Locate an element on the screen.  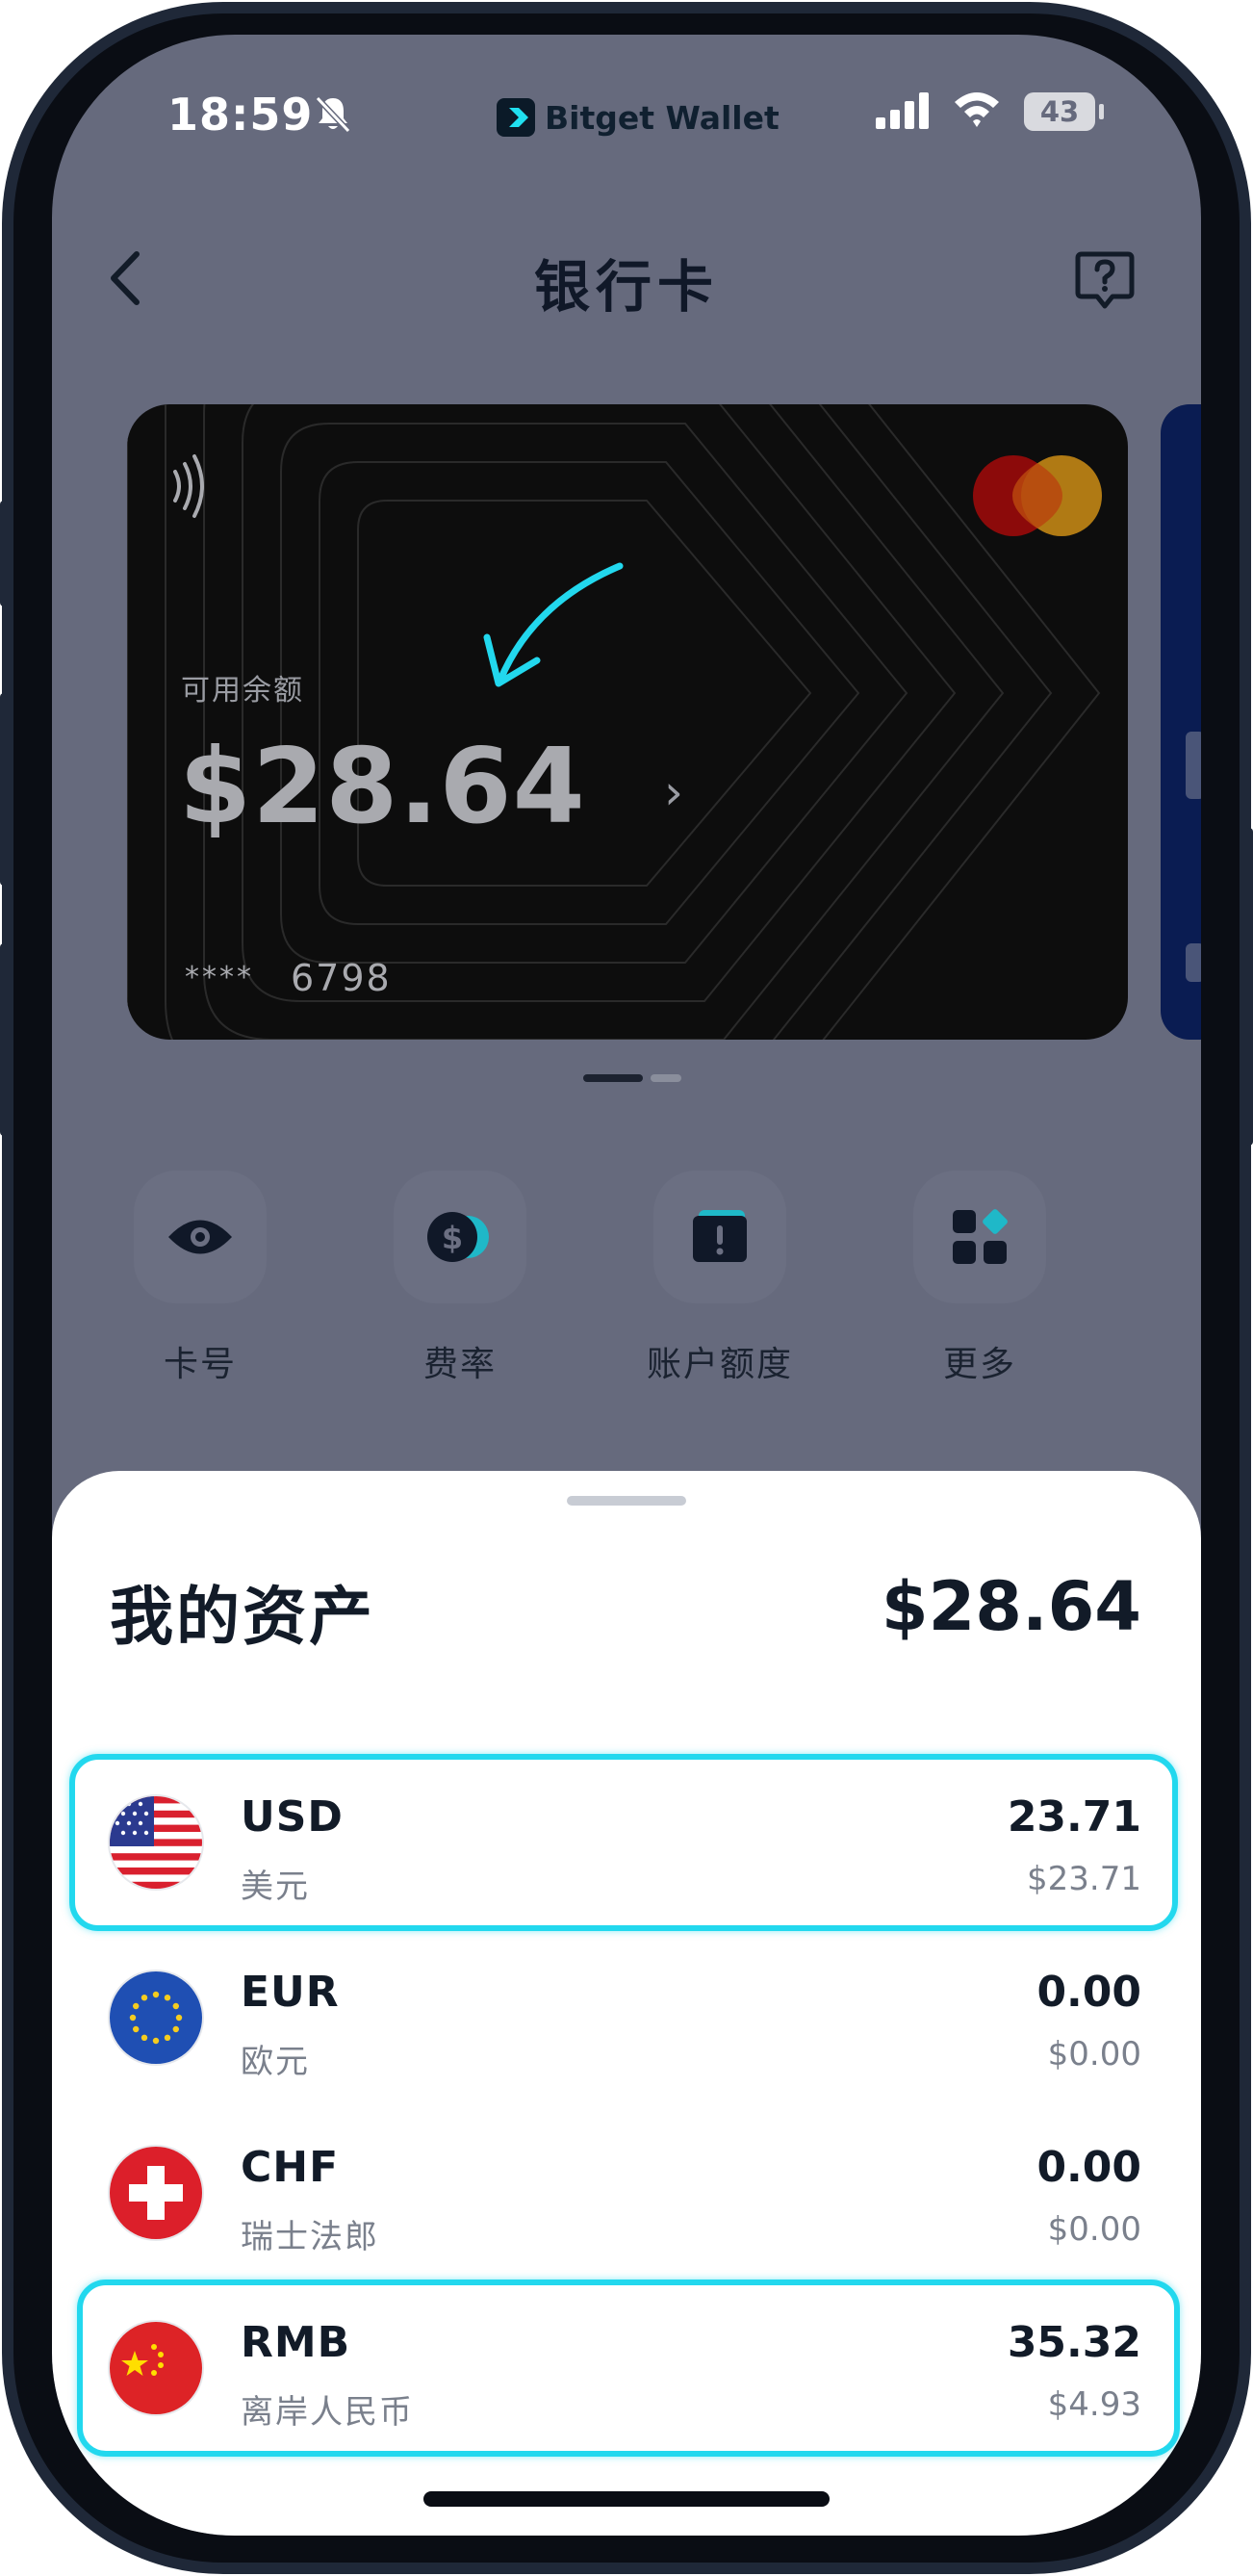
quick-actions: 卡号 $ 费率 账户额度 更多 is located at coordinates (626, 1296).